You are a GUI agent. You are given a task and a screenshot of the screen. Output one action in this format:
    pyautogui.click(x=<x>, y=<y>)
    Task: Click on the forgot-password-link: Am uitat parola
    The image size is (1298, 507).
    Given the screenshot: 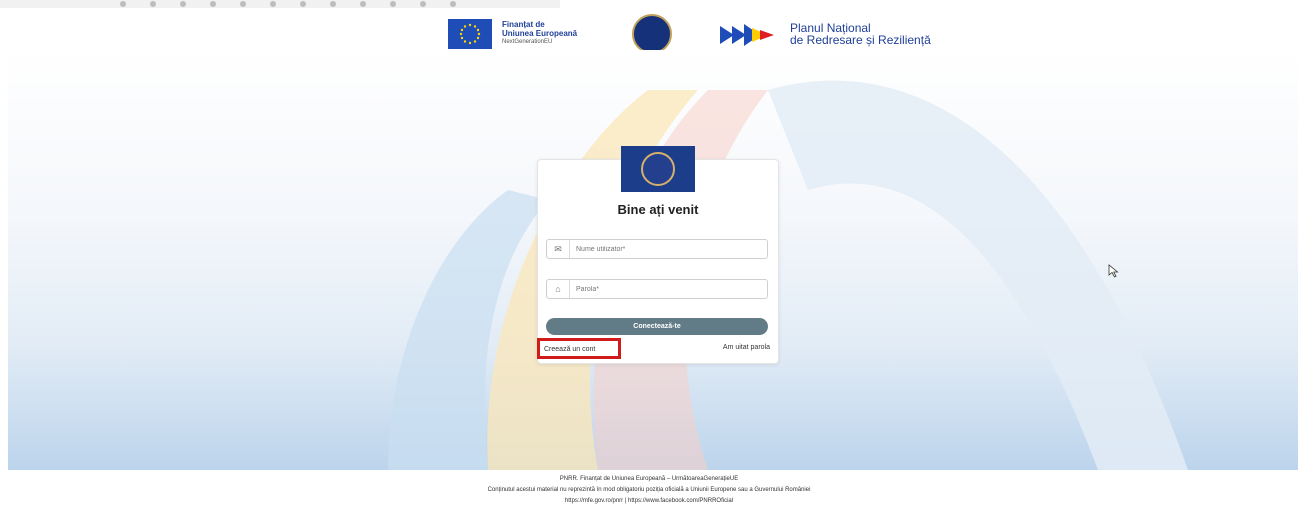 What is the action you would take?
    pyautogui.click(x=746, y=347)
    